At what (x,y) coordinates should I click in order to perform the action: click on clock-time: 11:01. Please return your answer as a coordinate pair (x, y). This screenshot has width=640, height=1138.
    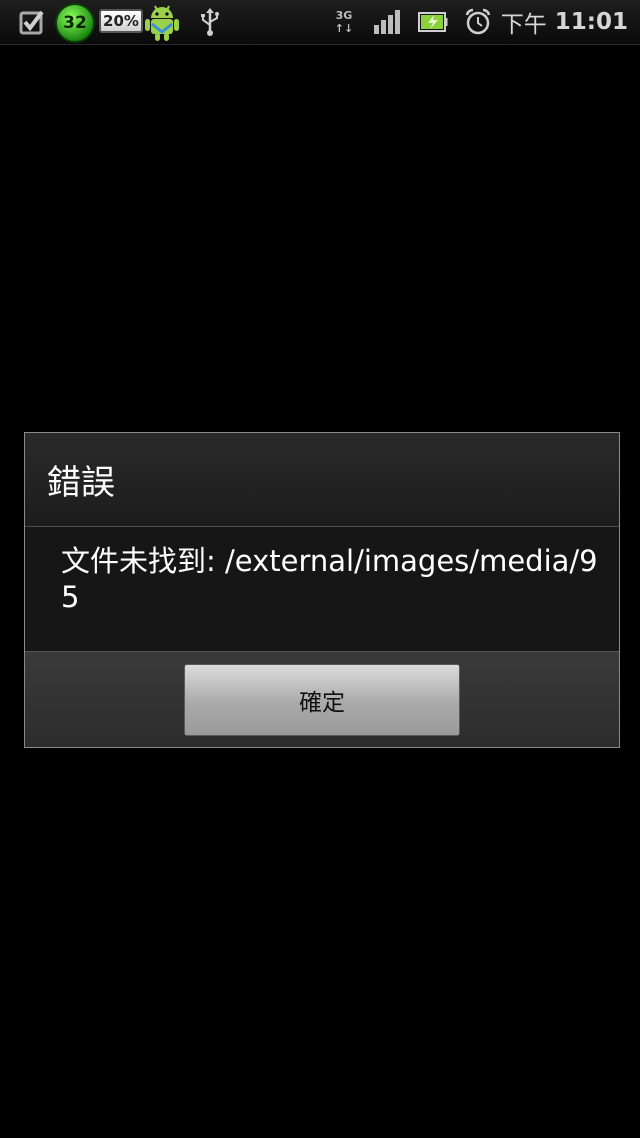
    Looking at the image, I should click on (591, 22).